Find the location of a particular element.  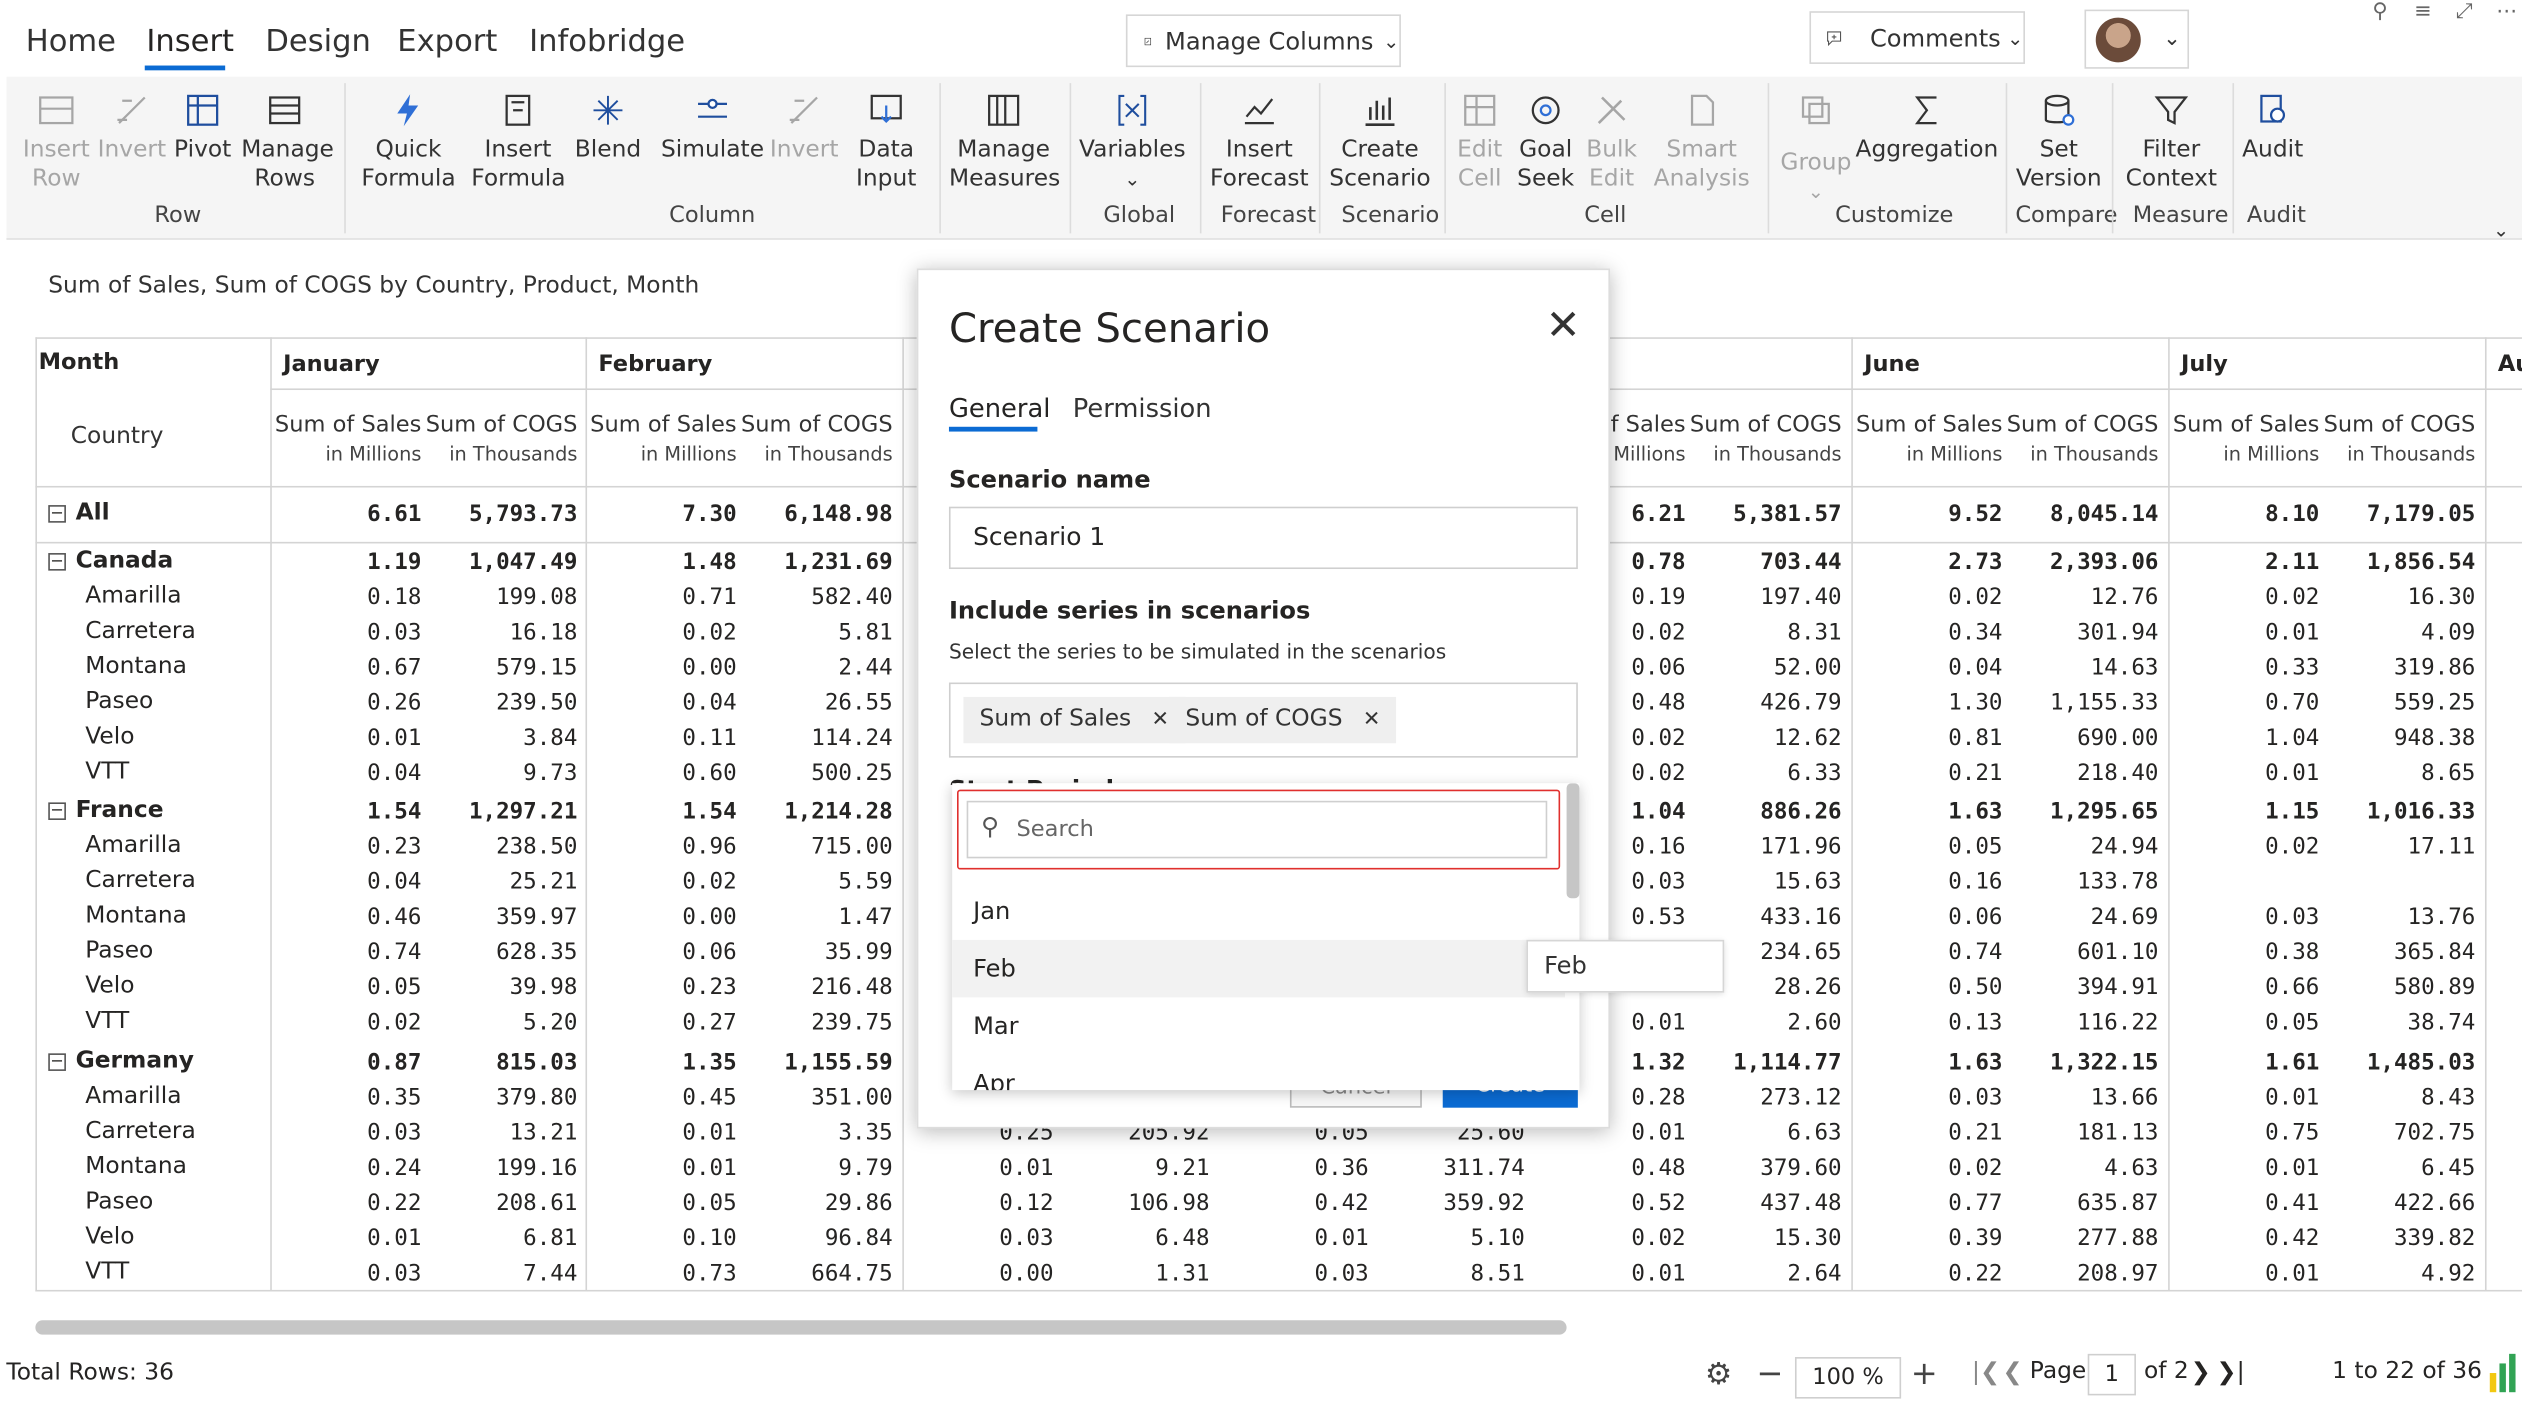

pivot-button: Pivot is located at coordinates (203, 124).